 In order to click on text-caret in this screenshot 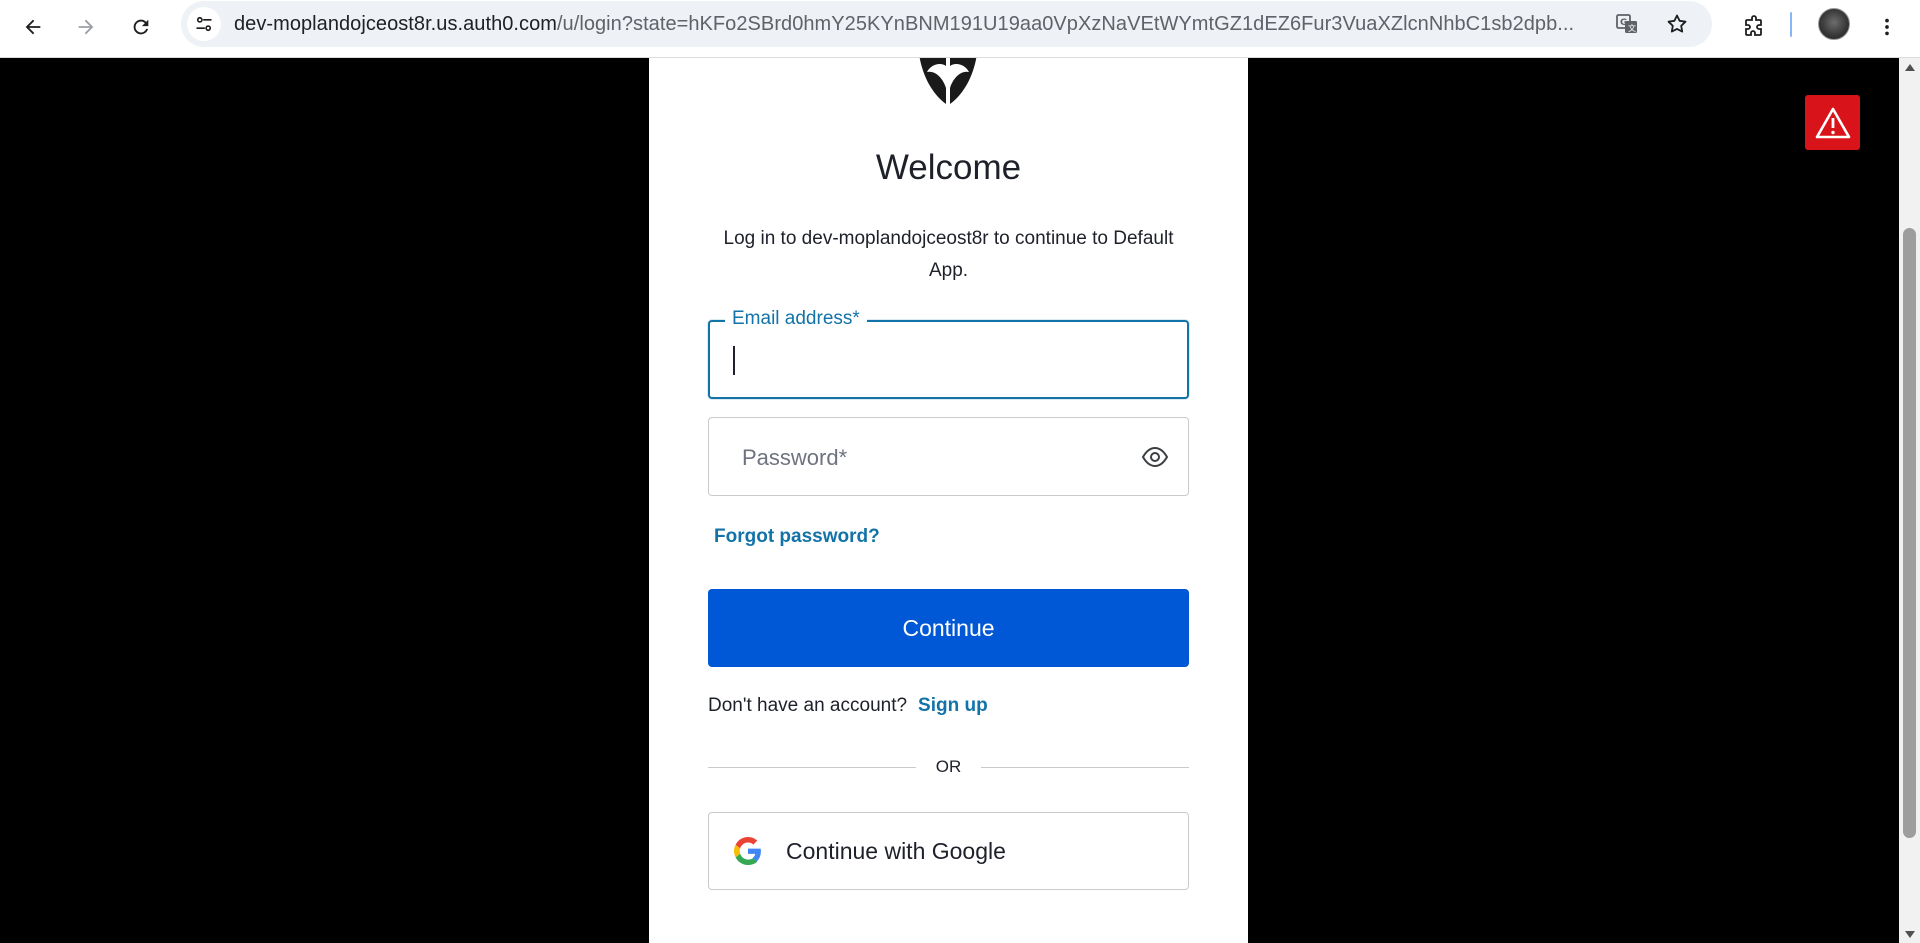, I will do `click(734, 360)`.